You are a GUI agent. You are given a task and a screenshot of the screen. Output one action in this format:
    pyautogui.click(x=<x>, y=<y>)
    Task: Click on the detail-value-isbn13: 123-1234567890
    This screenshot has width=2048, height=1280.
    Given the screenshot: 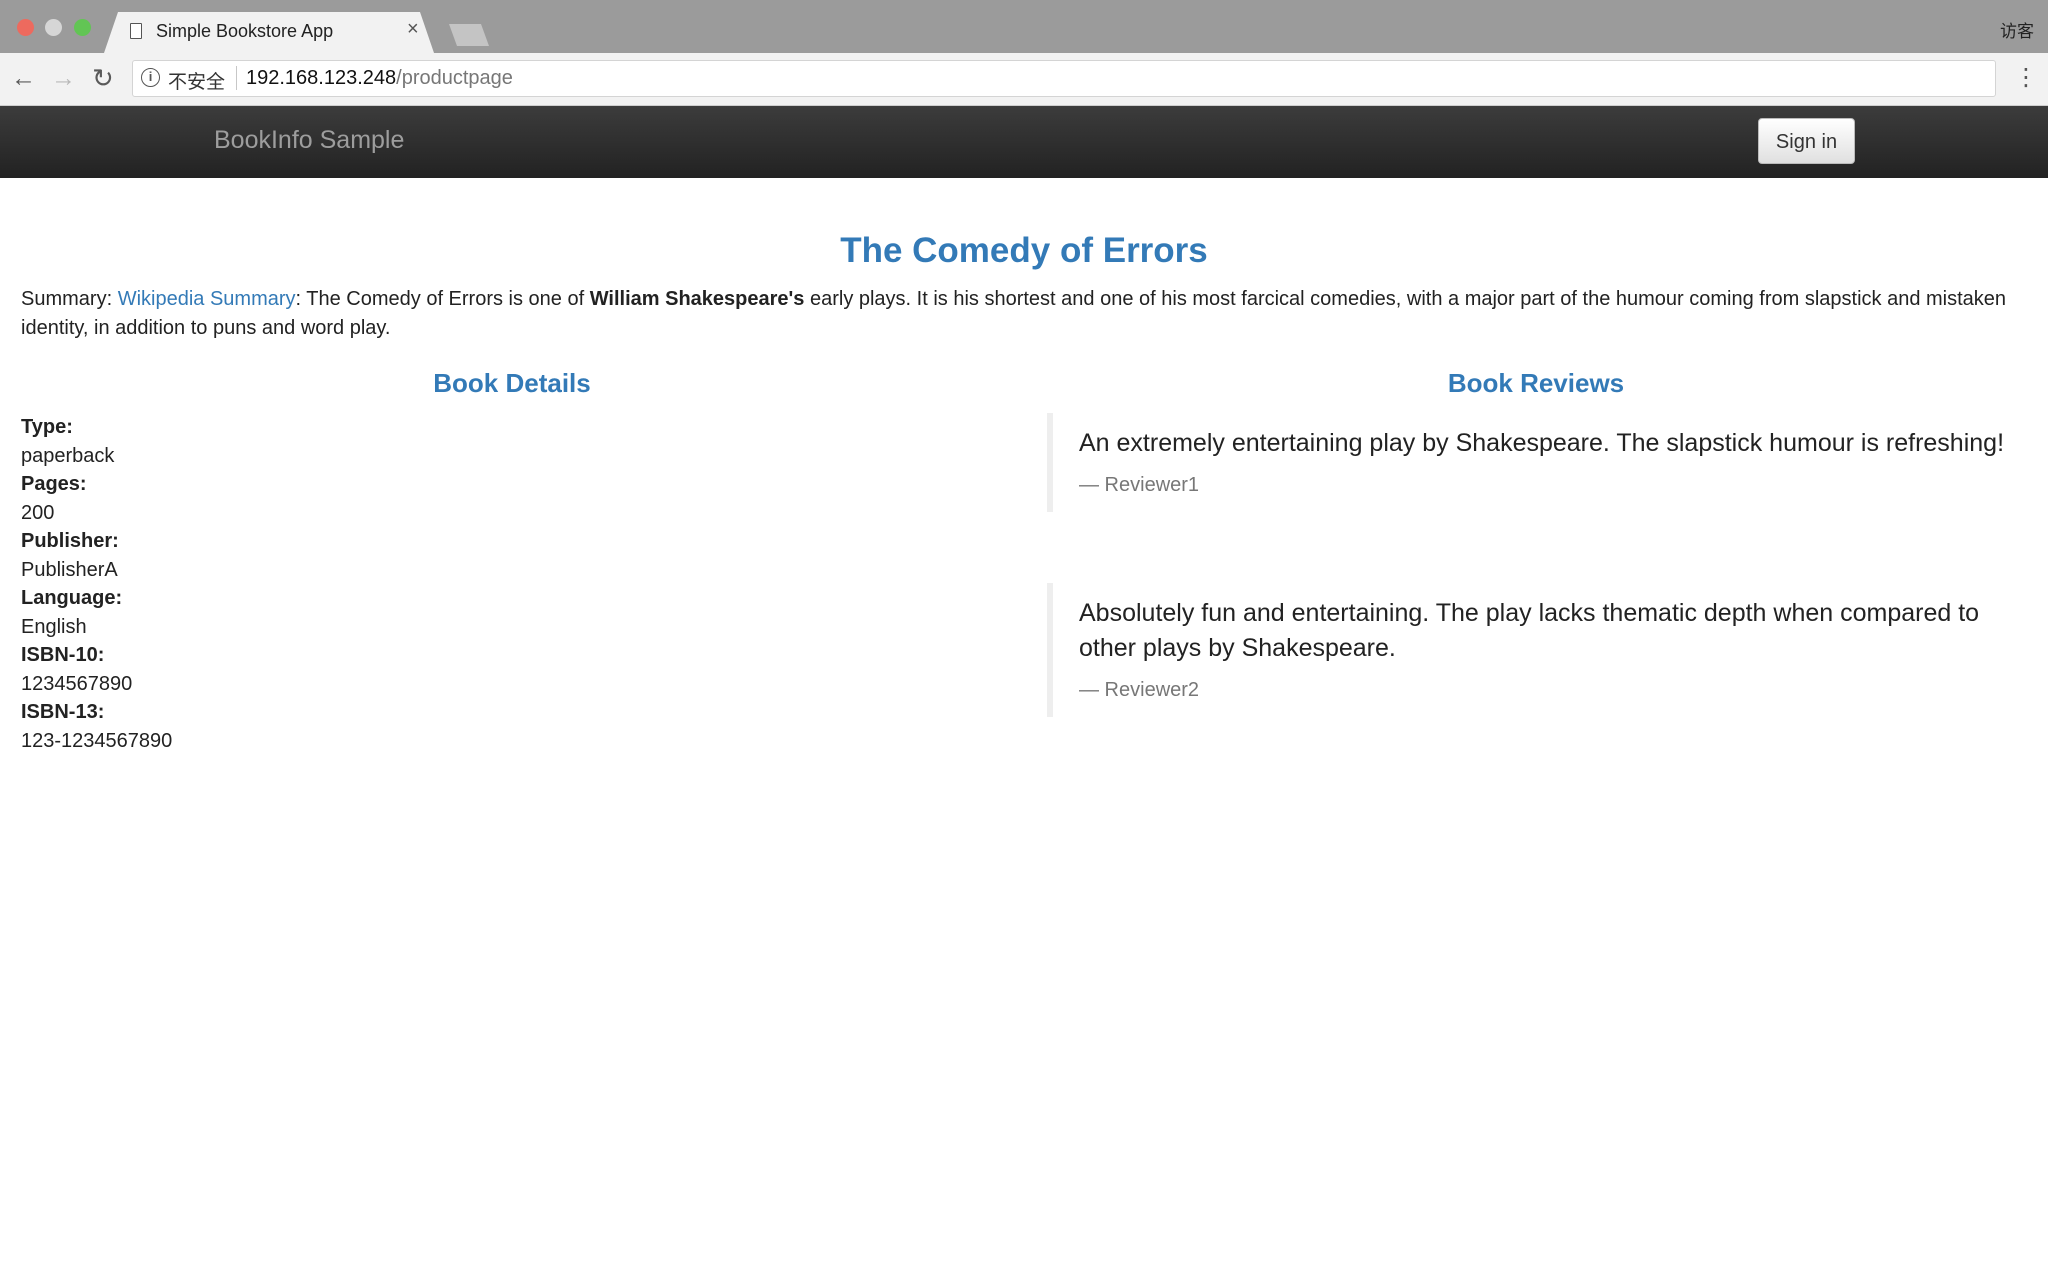 What is the action you would take?
    pyautogui.click(x=97, y=740)
    